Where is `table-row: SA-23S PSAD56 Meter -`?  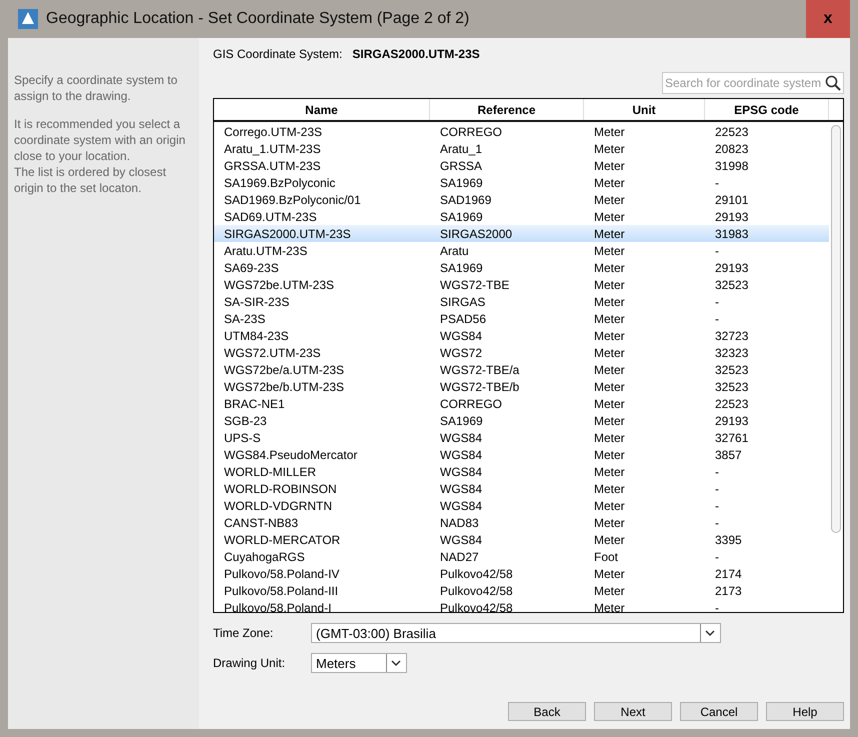 table-row: SA-23S PSAD56 Meter - is located at coordinates (521, 318).